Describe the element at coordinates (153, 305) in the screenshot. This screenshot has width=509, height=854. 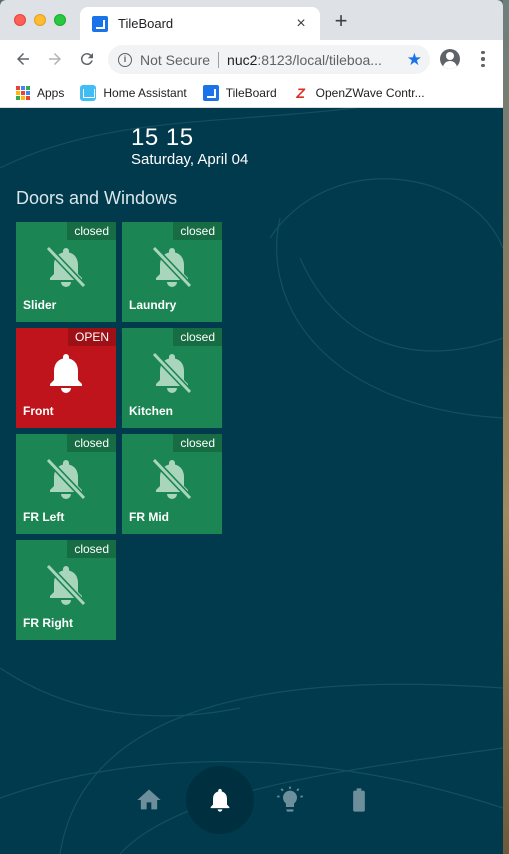
I see `tile-label: Laundry` at that location.